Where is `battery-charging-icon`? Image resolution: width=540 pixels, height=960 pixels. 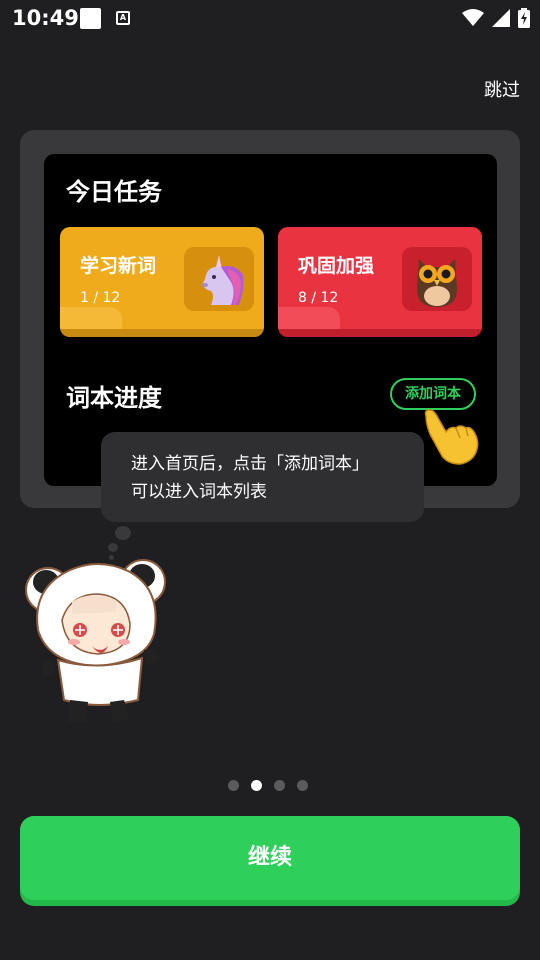 battery-charging-icon is located at coordinates (524, 18).